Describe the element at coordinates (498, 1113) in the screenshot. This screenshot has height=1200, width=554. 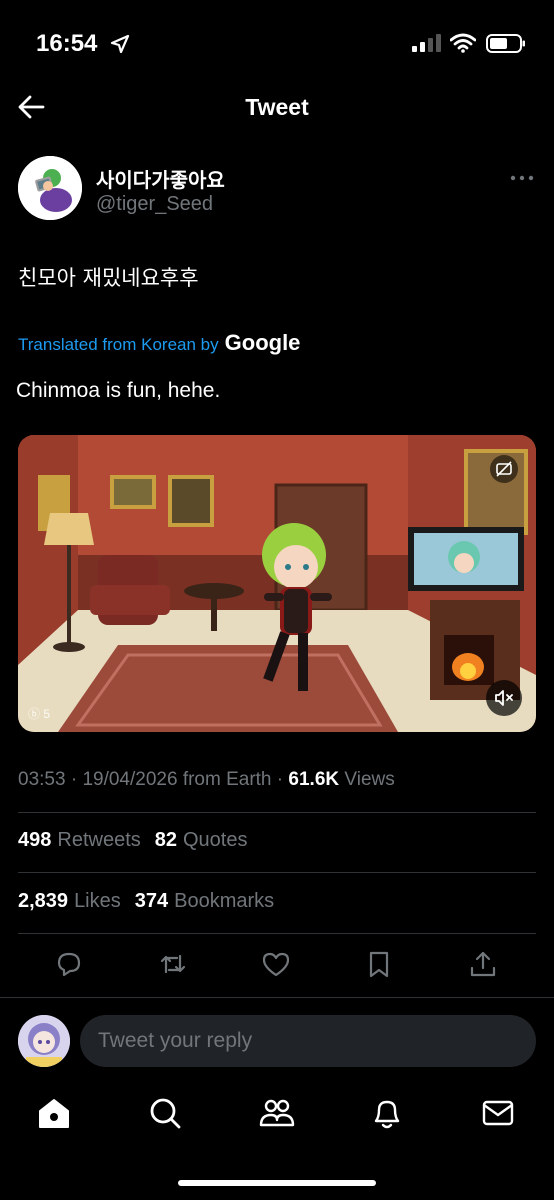
I see `messages-icon` at that location.